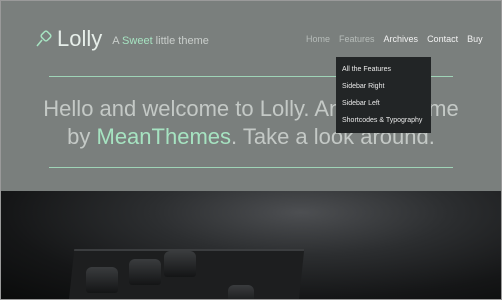  What do you see at coordinates (117, 41) in the screenshot?
I see `tagline-prefix: A` at bounding box center [117, 41].